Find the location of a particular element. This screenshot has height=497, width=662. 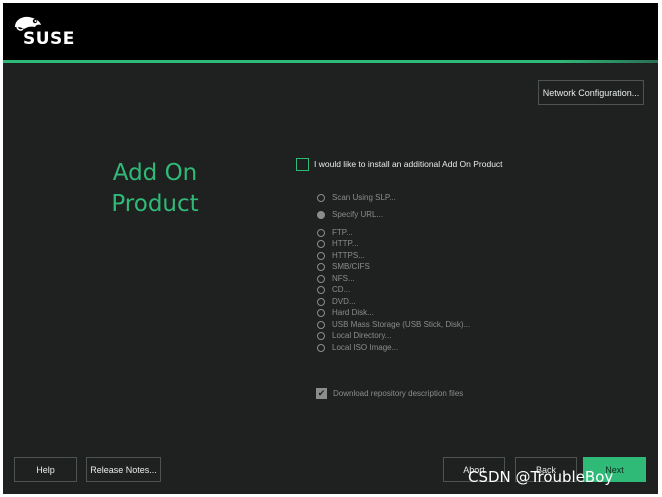

radio-smb-cifs is located at coordinates (321, 267).